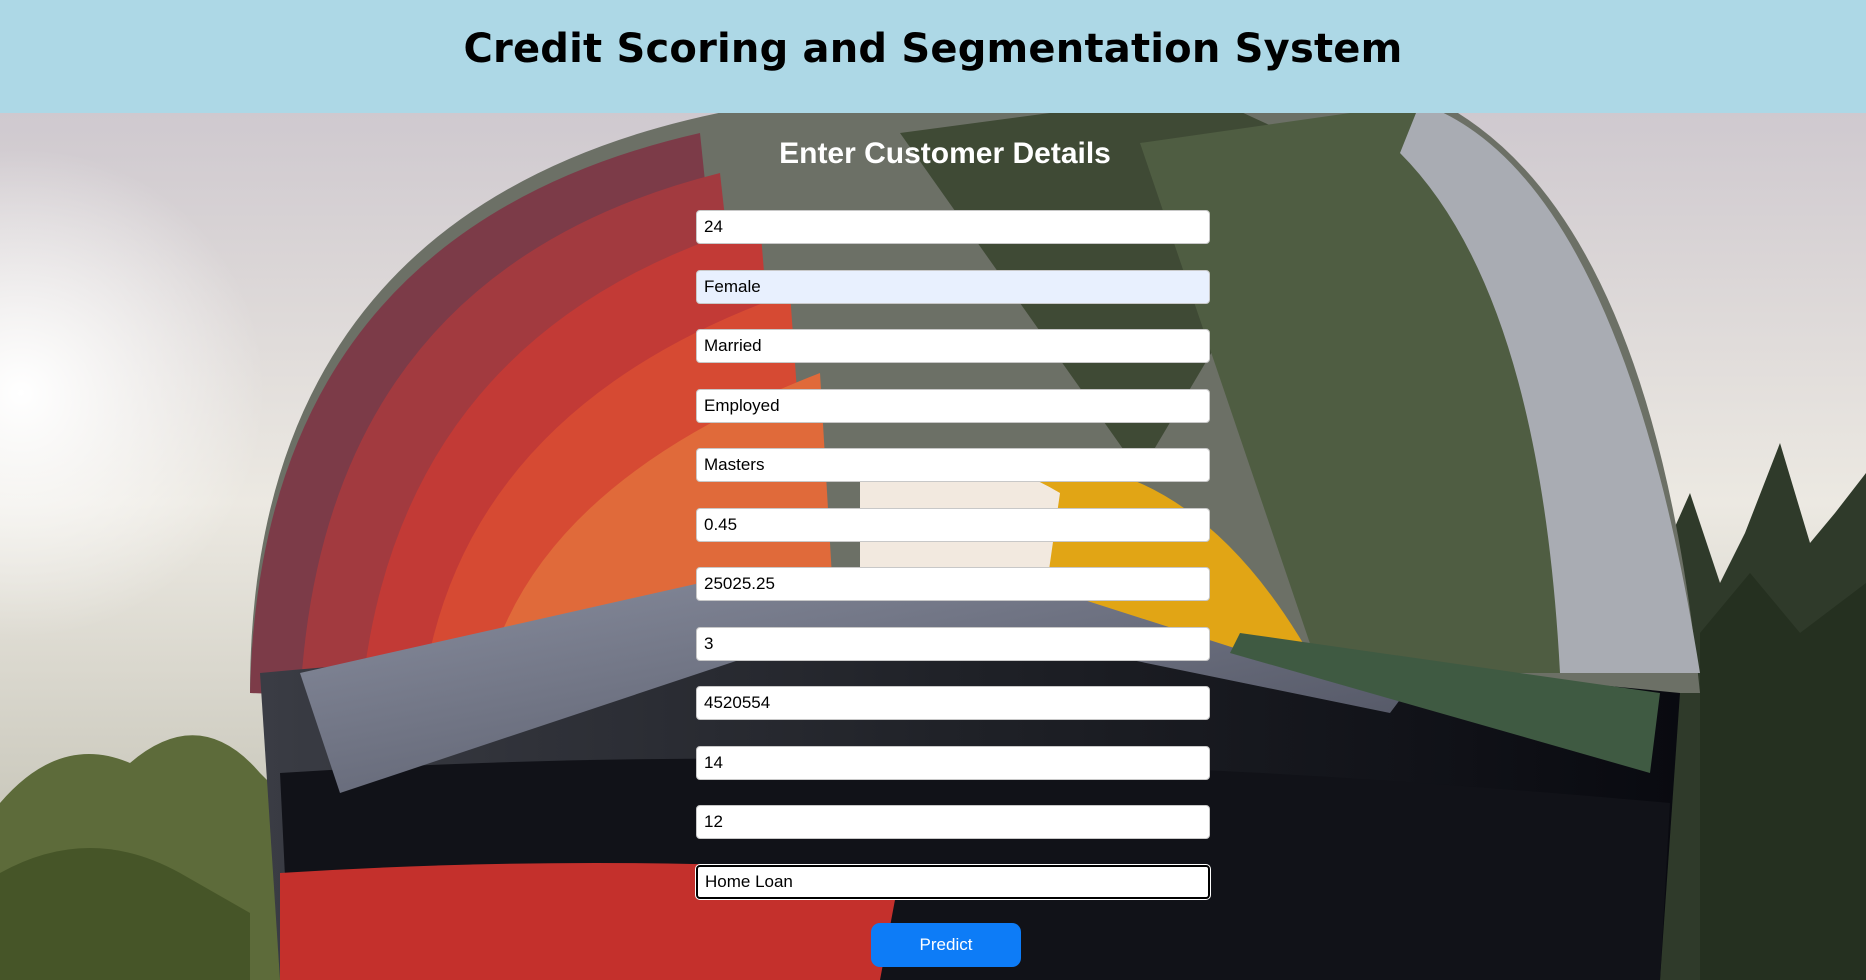 The height and width of the screenshot is (980, 1866). Describe the element at coordinates (953, 524) in the screenshot. I see `credit-utilization-ratio-input: 0.45` at that location.